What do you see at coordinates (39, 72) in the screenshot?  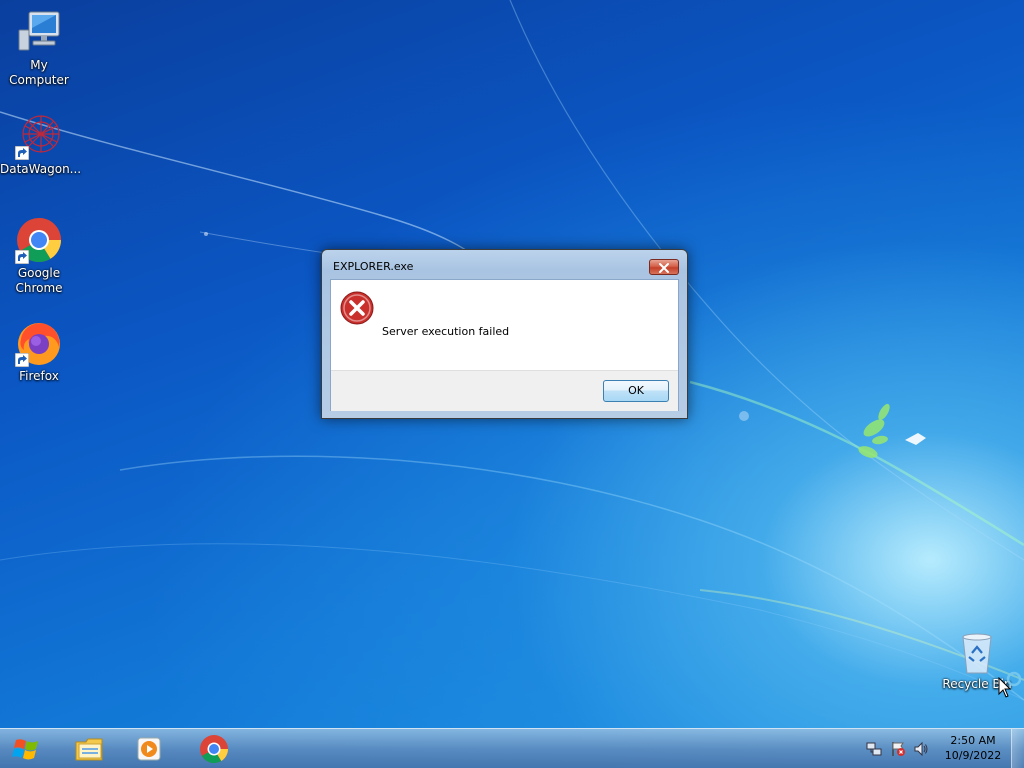 I see `desktop-icon-label: My Computer` at bounding box center [39, 72].